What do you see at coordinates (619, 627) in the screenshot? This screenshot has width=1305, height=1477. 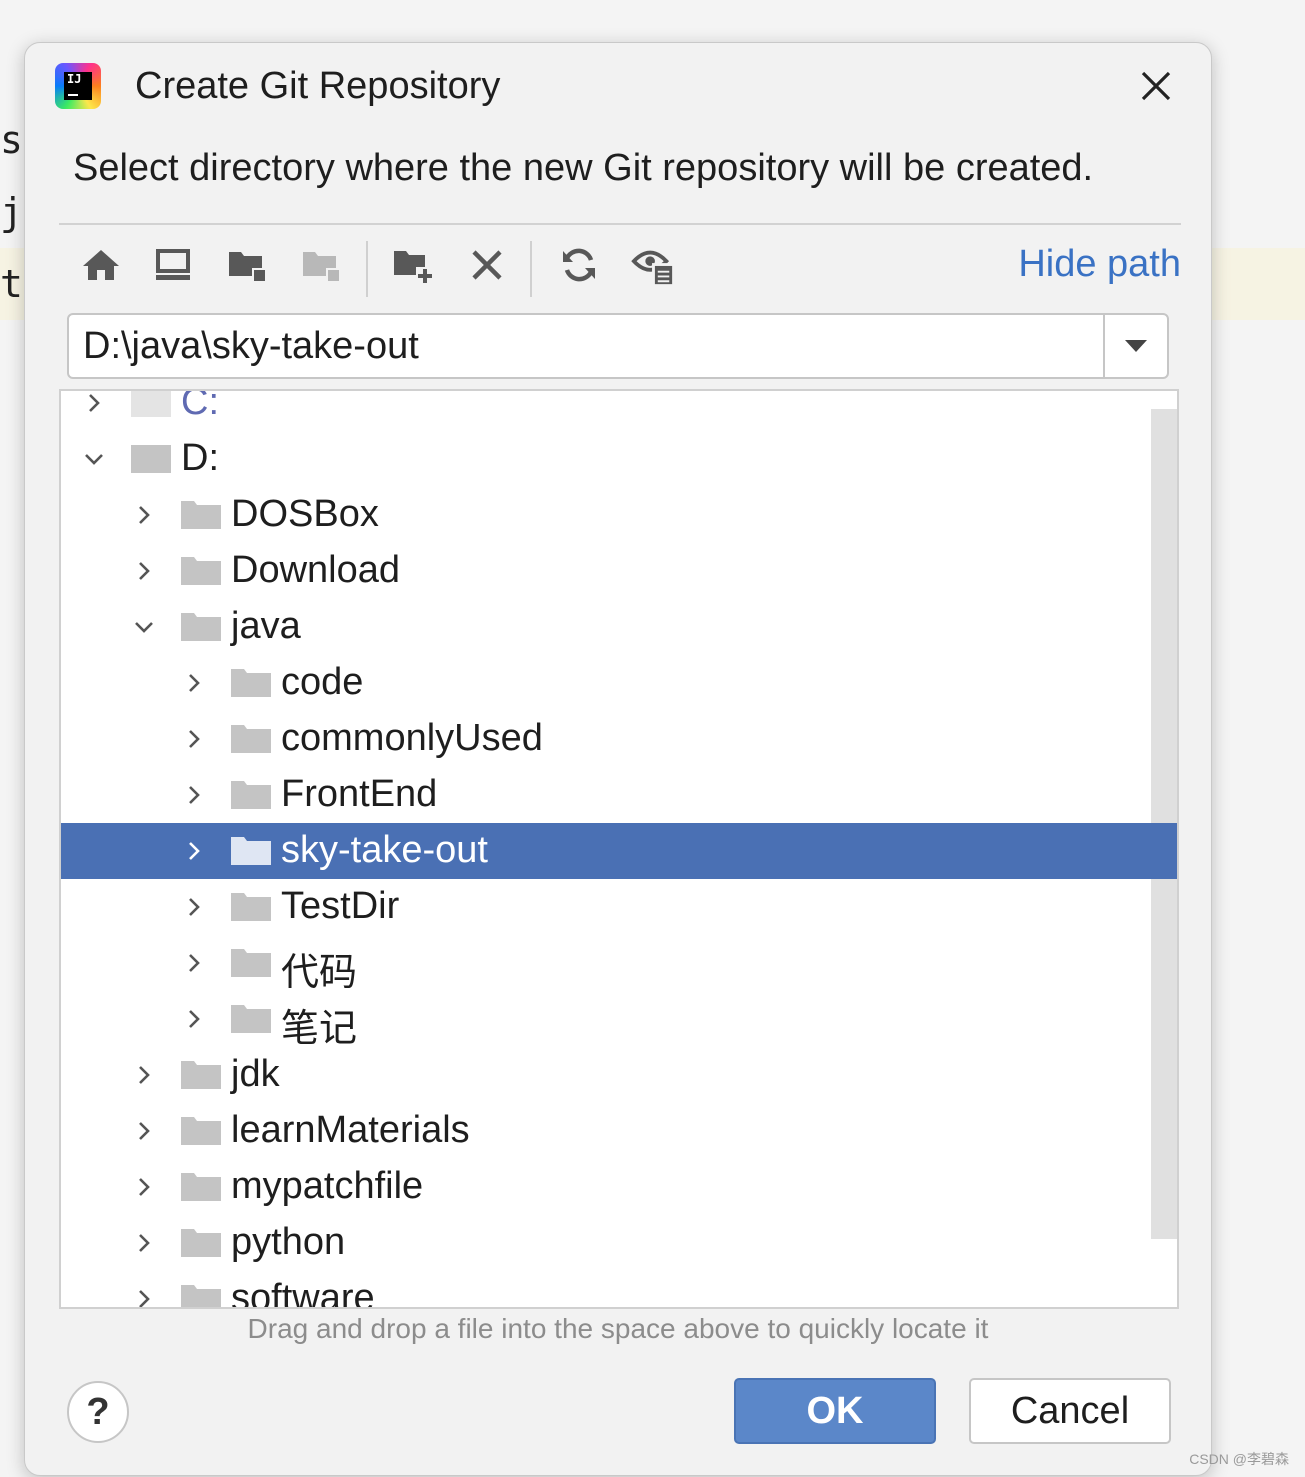 I see `tree-row: java` at bounding box center [619, 627].